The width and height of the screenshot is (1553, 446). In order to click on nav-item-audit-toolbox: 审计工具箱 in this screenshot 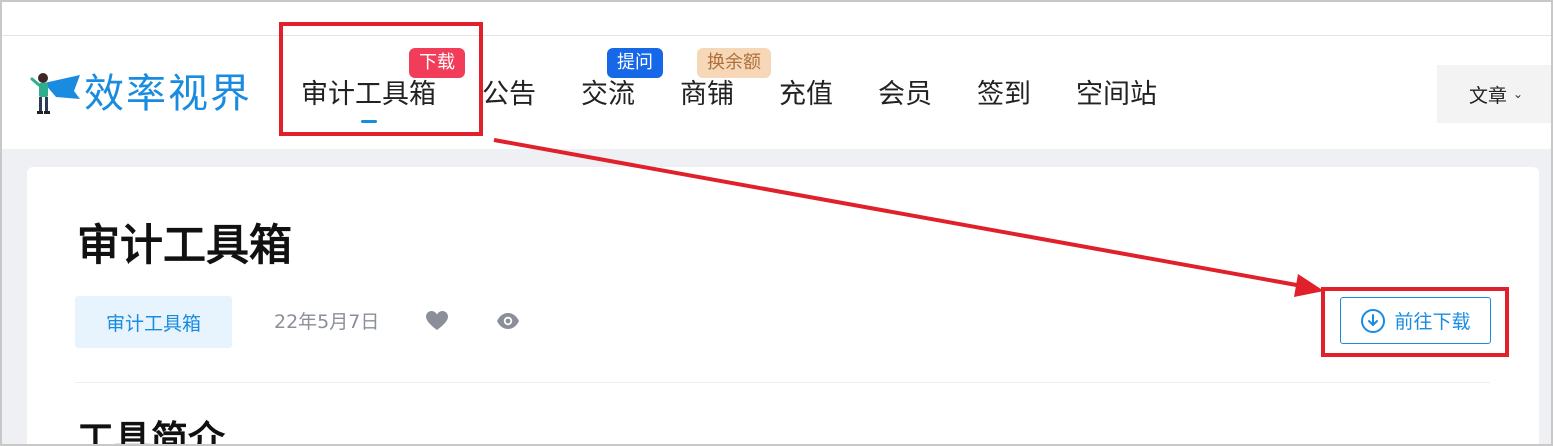, I will do `click(368, 95)`.